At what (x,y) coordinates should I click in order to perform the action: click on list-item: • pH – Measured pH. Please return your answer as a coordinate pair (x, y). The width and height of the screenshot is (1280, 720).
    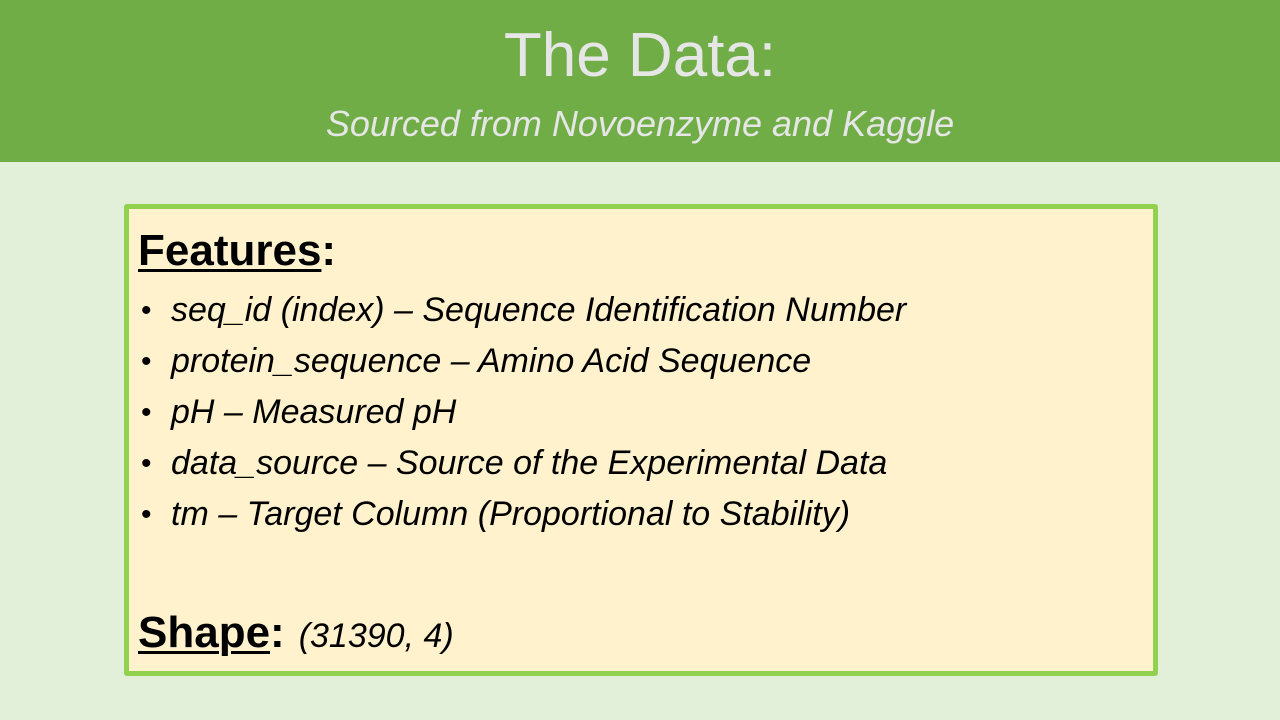
    Looking at the image, I should click on (522, 412).